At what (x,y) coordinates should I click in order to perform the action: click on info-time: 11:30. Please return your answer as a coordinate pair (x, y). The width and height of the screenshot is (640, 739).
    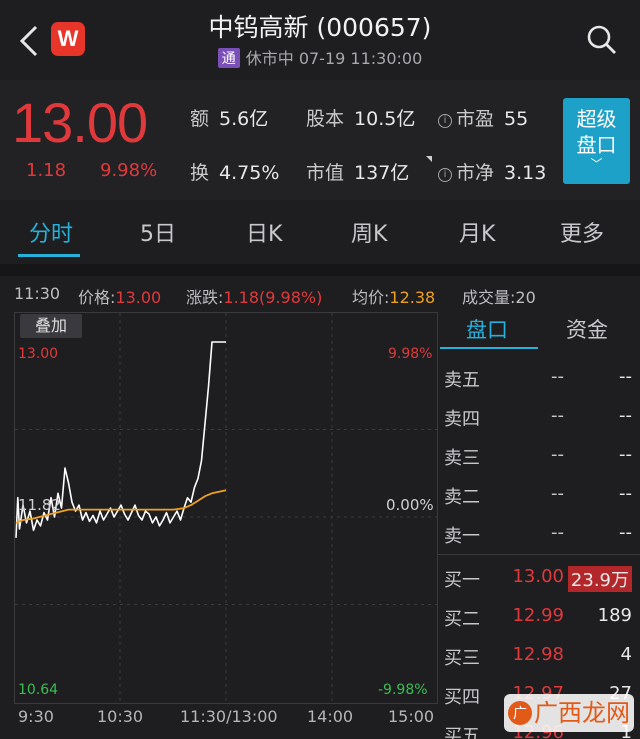
    Looking at the image, I should click on (37, 293).